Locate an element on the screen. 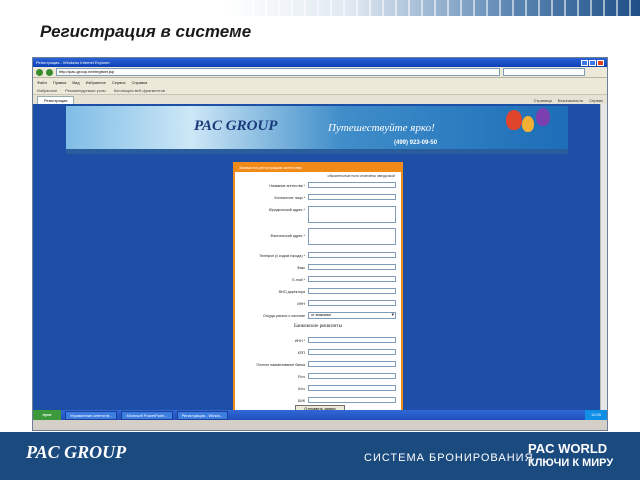 The image size is (640, 480). field-row: КПП is located at coordinates (318, 353).